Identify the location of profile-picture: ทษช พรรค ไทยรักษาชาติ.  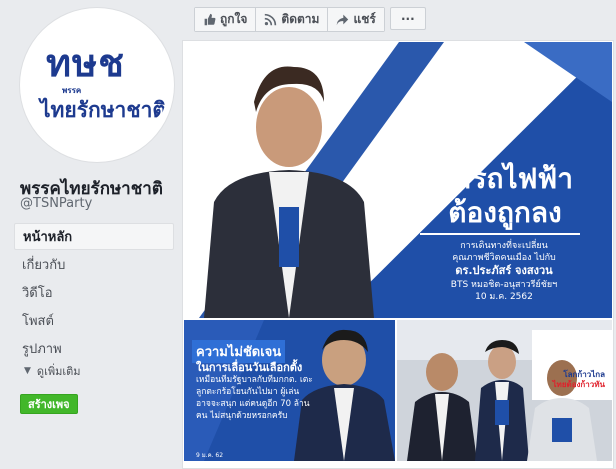
(97, 85).